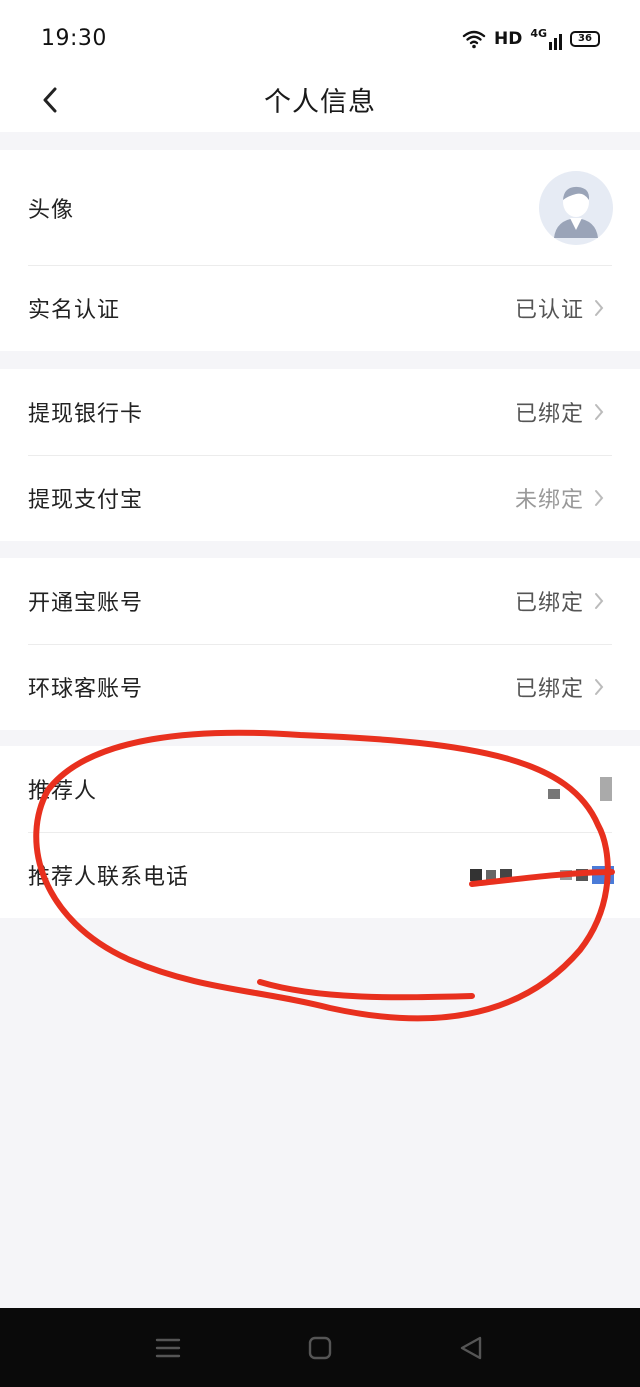  What do you see at coordinates (320, 875) in the screenshot?
I see `referrer-phone-row: 推荐人联系电话` at bounding box center [320, 875].